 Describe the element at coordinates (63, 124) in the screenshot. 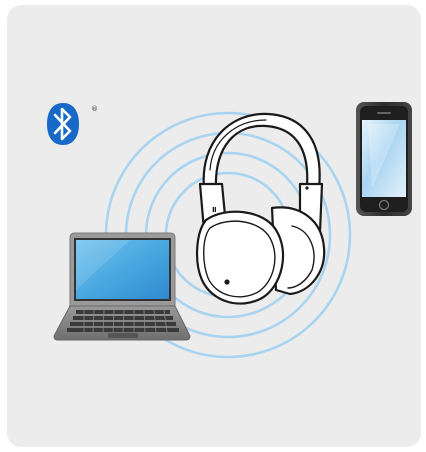

I see `bluetooth-icon` at that location.